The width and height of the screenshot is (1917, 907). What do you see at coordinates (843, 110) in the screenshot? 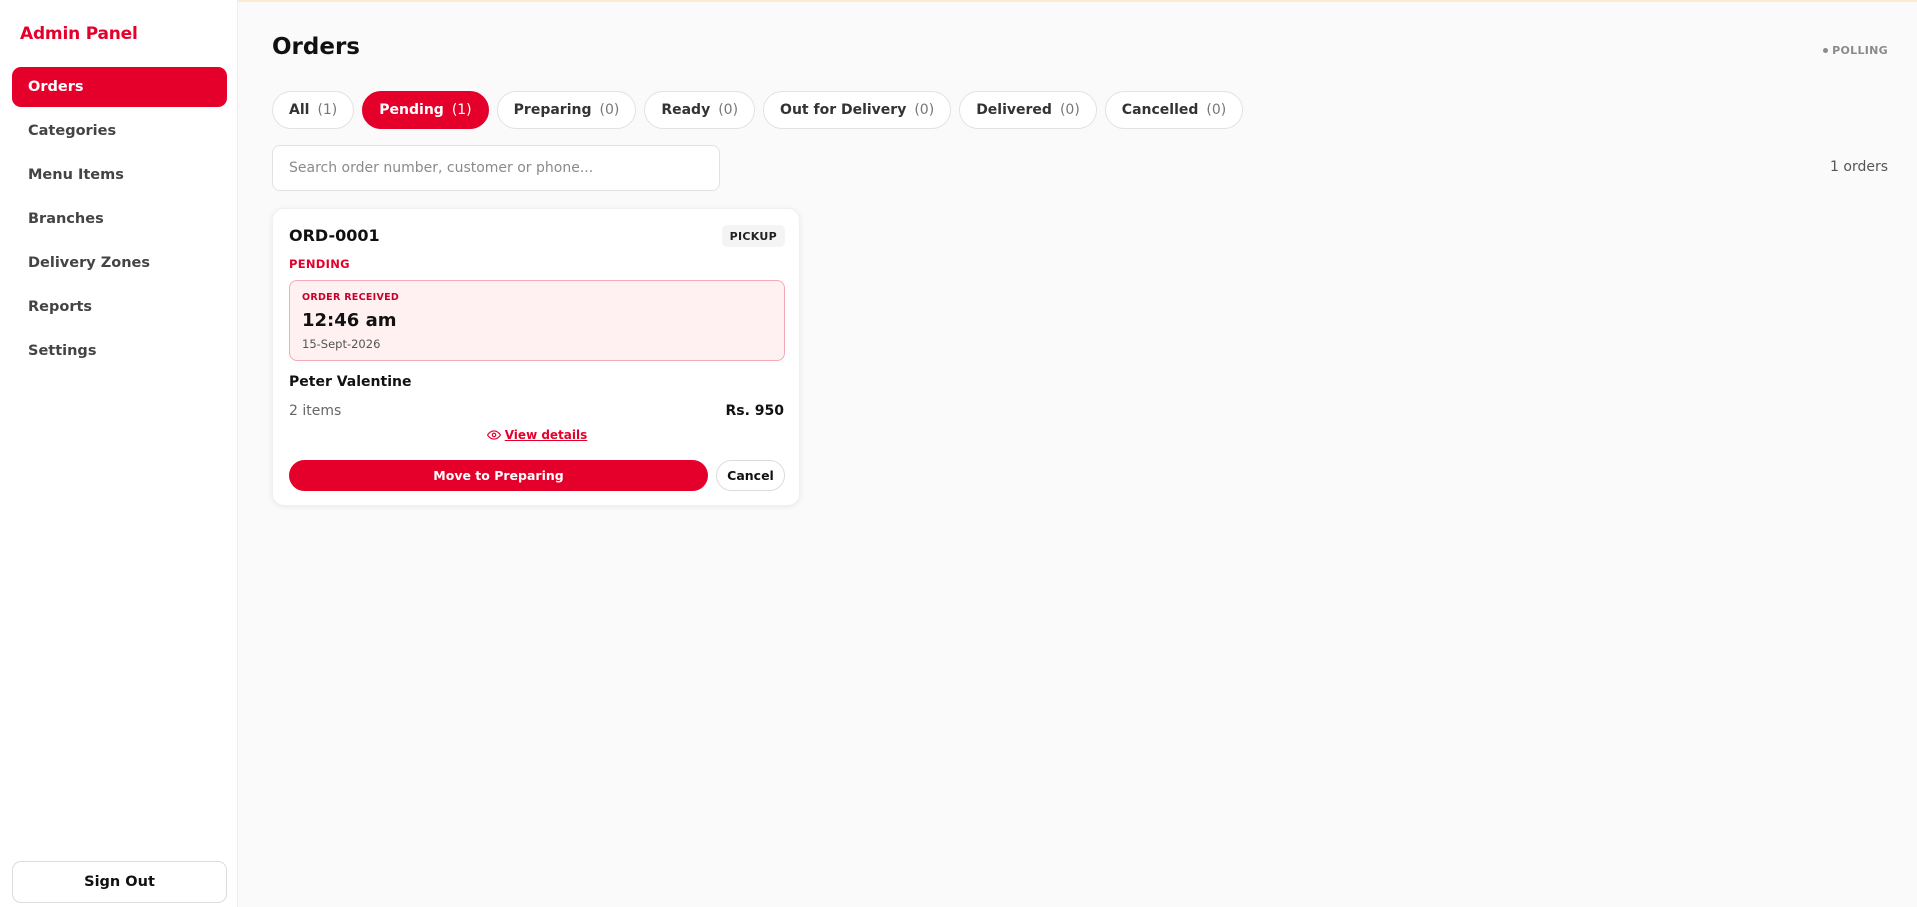
I see `tab-label: Out for Delivery` at bounding box center [843, 110].